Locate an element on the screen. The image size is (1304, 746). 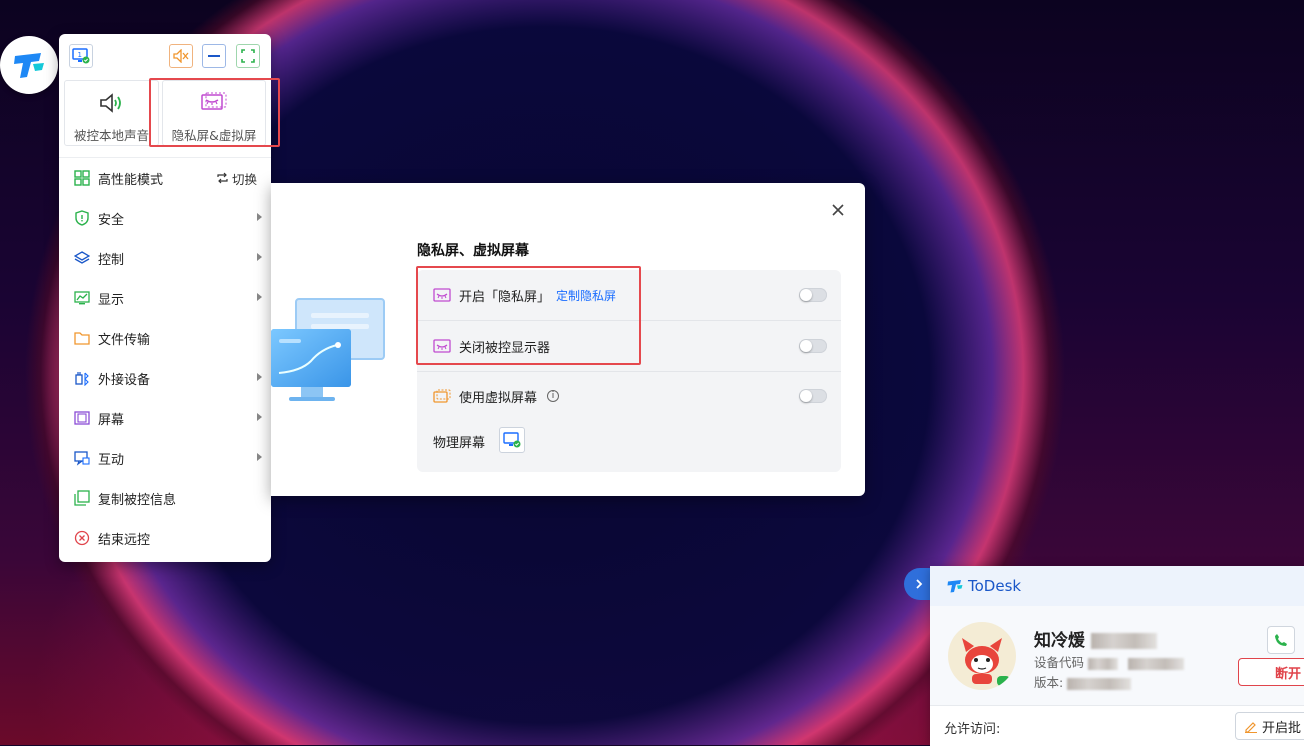
info-icon: i is located at coordinates (553, 396).